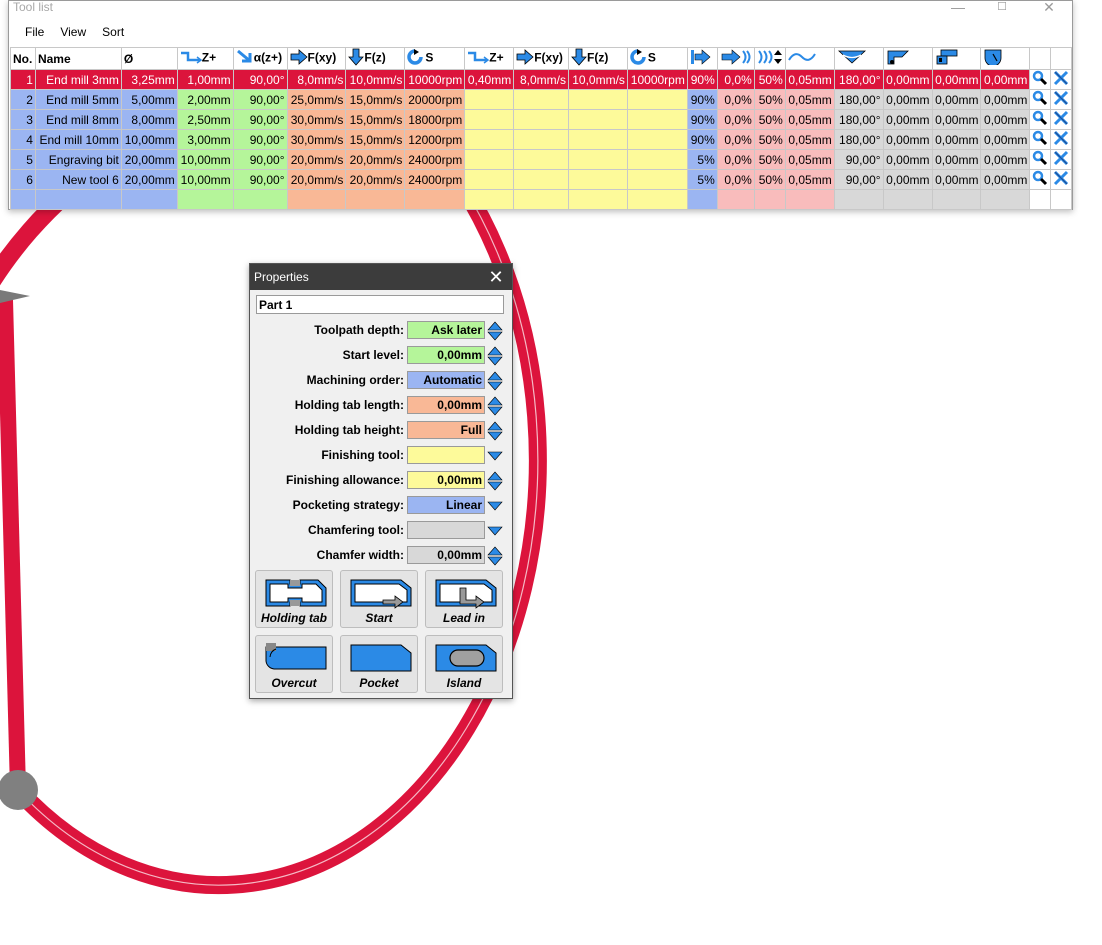 This screenshot has width=1102, height=945. Describe the element at coordinates (435, 139) in the screenshot. I see `tool-cell-s: 12000rpm` at that location.